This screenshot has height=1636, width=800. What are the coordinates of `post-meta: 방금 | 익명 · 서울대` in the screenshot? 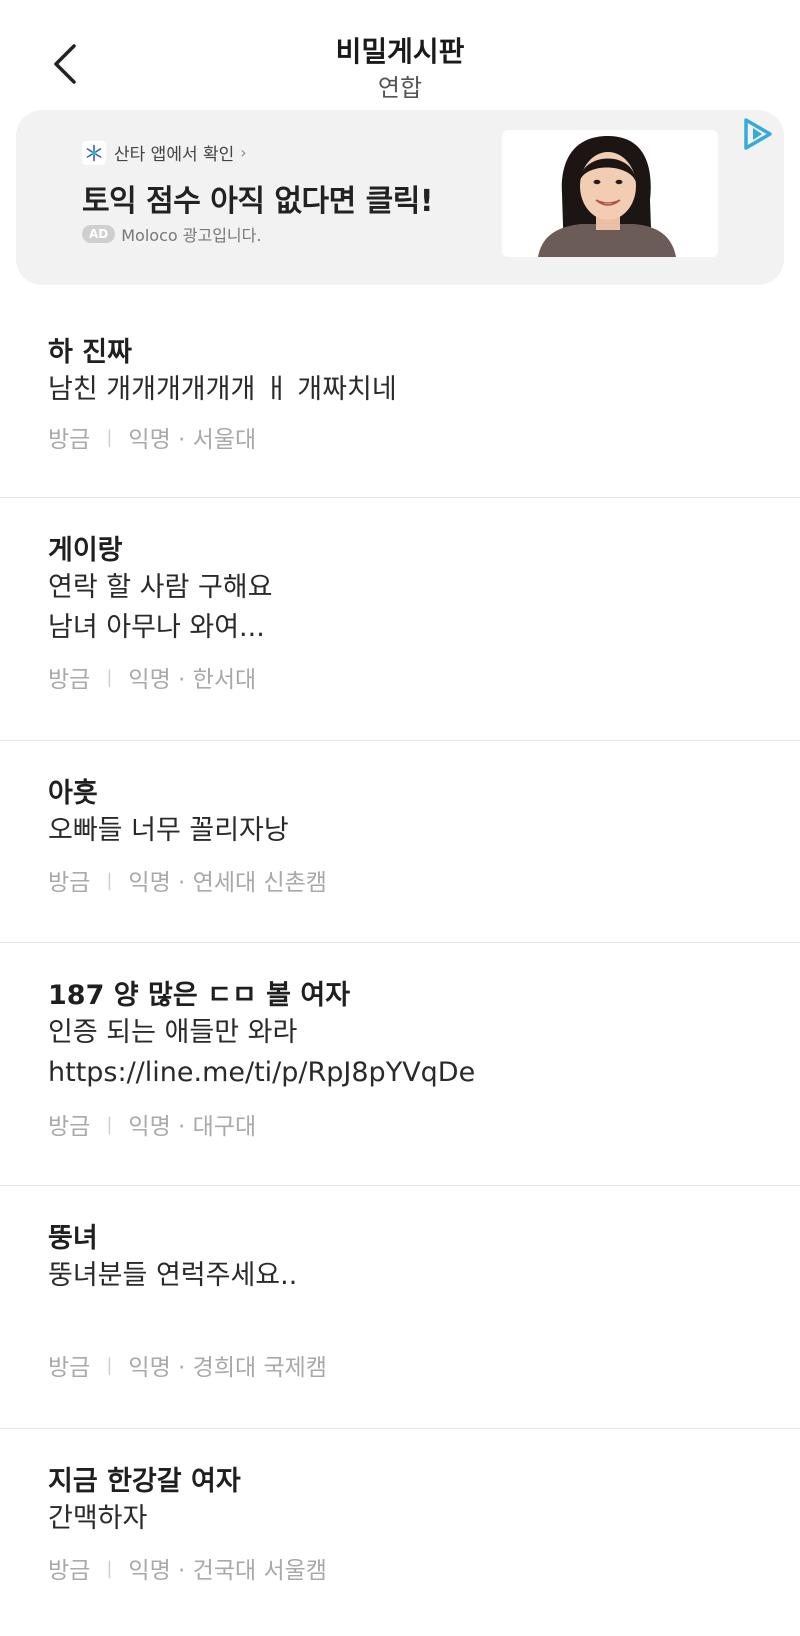 It's located at (152, 437).